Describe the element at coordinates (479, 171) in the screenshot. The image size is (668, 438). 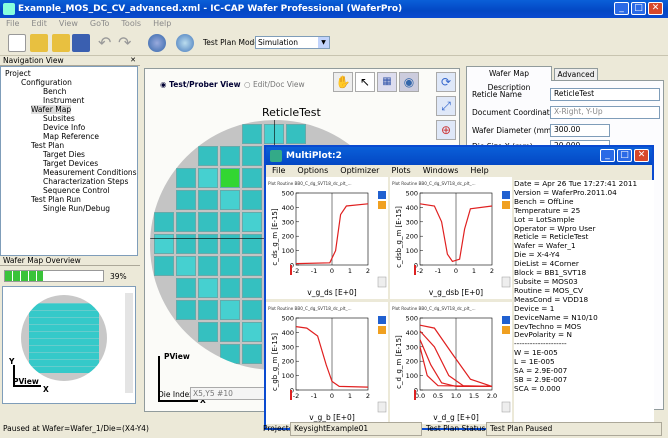
I see `plot-menu-help: Help` at that location.